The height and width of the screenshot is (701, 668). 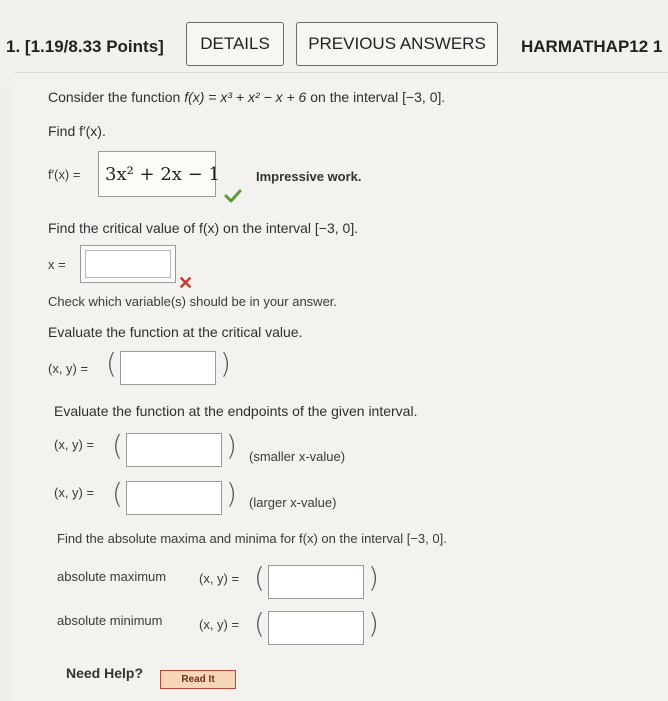 I want to click on details-button: DETAILS, so click(x=235, y=44).